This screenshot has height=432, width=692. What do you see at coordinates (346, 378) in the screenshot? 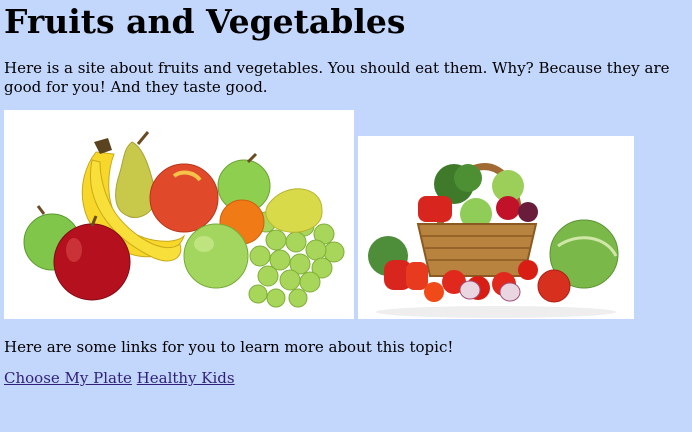
I see `links-row: Choose My Plate Healthy Kids` at bounding box center [346, 378].